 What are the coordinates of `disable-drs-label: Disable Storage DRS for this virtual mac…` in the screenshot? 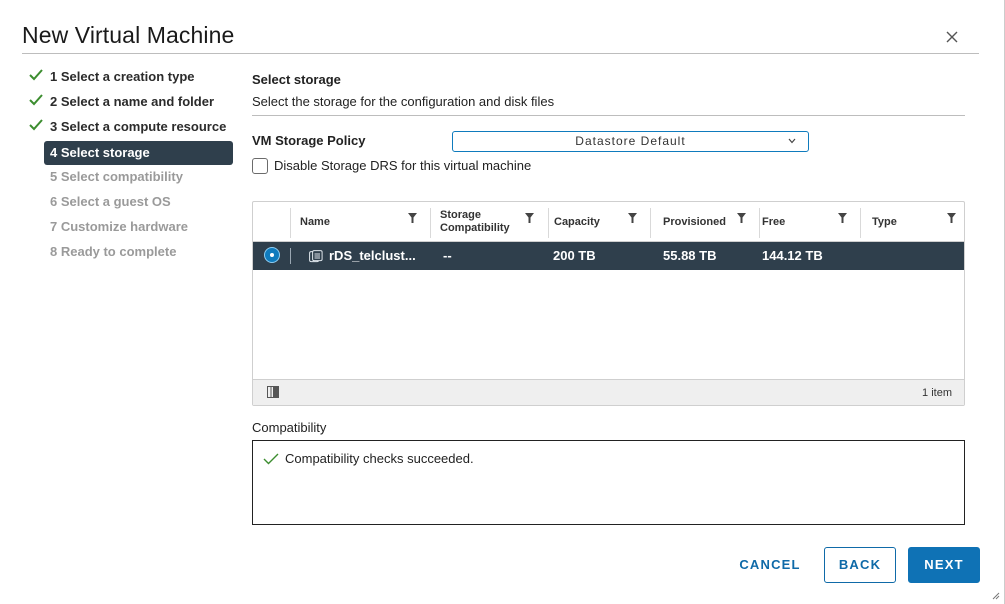 It's located at (403, 165).